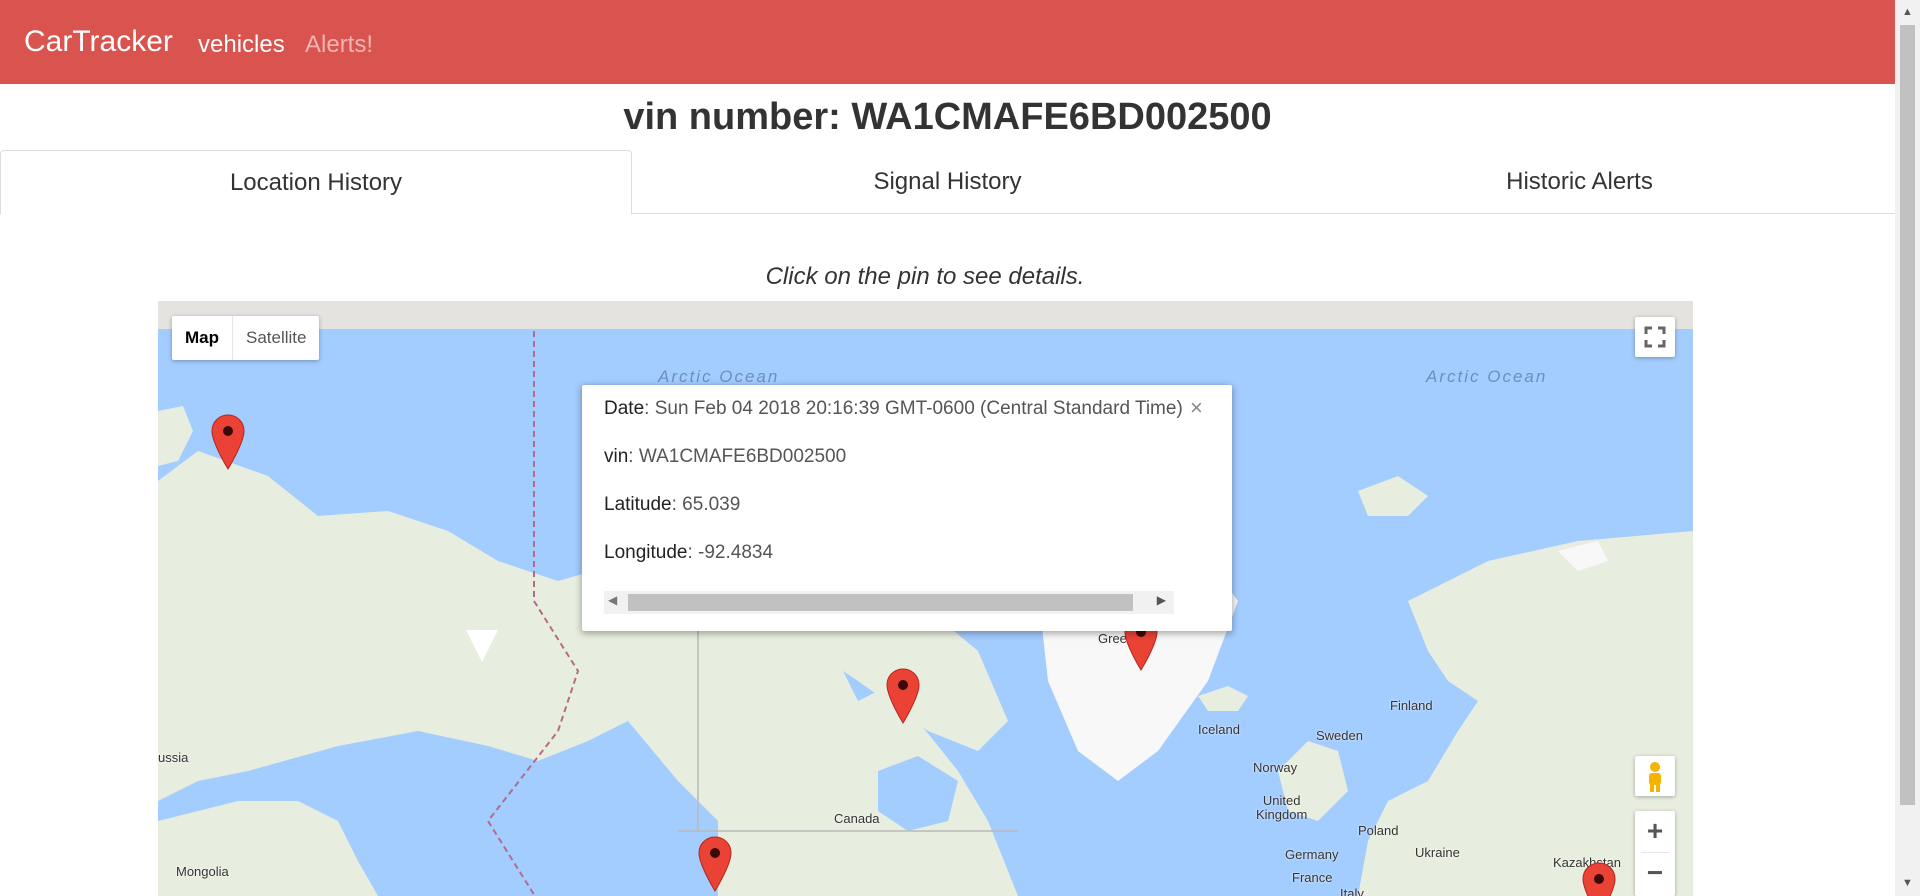 This screenshot has height=896, width=1920. What do you see at coordinates (1219, 729) in the screenshot?
I see `label-iceland: Iceland` at bounding box center [1219, 729].